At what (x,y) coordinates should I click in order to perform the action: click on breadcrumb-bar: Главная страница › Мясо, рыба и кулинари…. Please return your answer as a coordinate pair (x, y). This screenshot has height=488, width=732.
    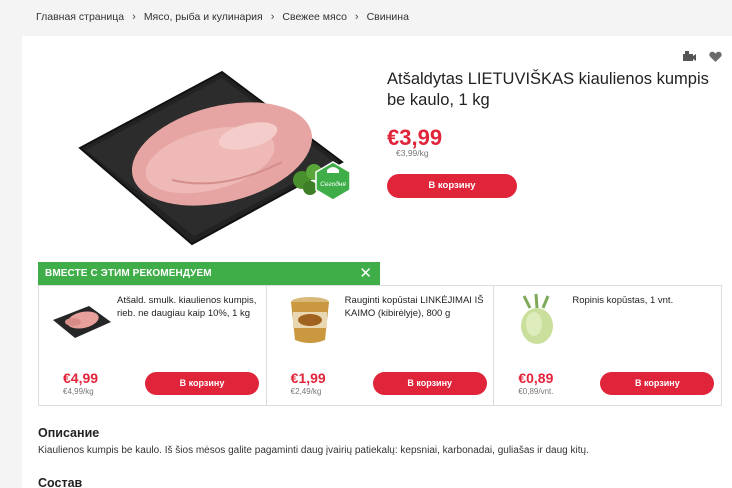
    Looking at the image, I should click on (366, 18).